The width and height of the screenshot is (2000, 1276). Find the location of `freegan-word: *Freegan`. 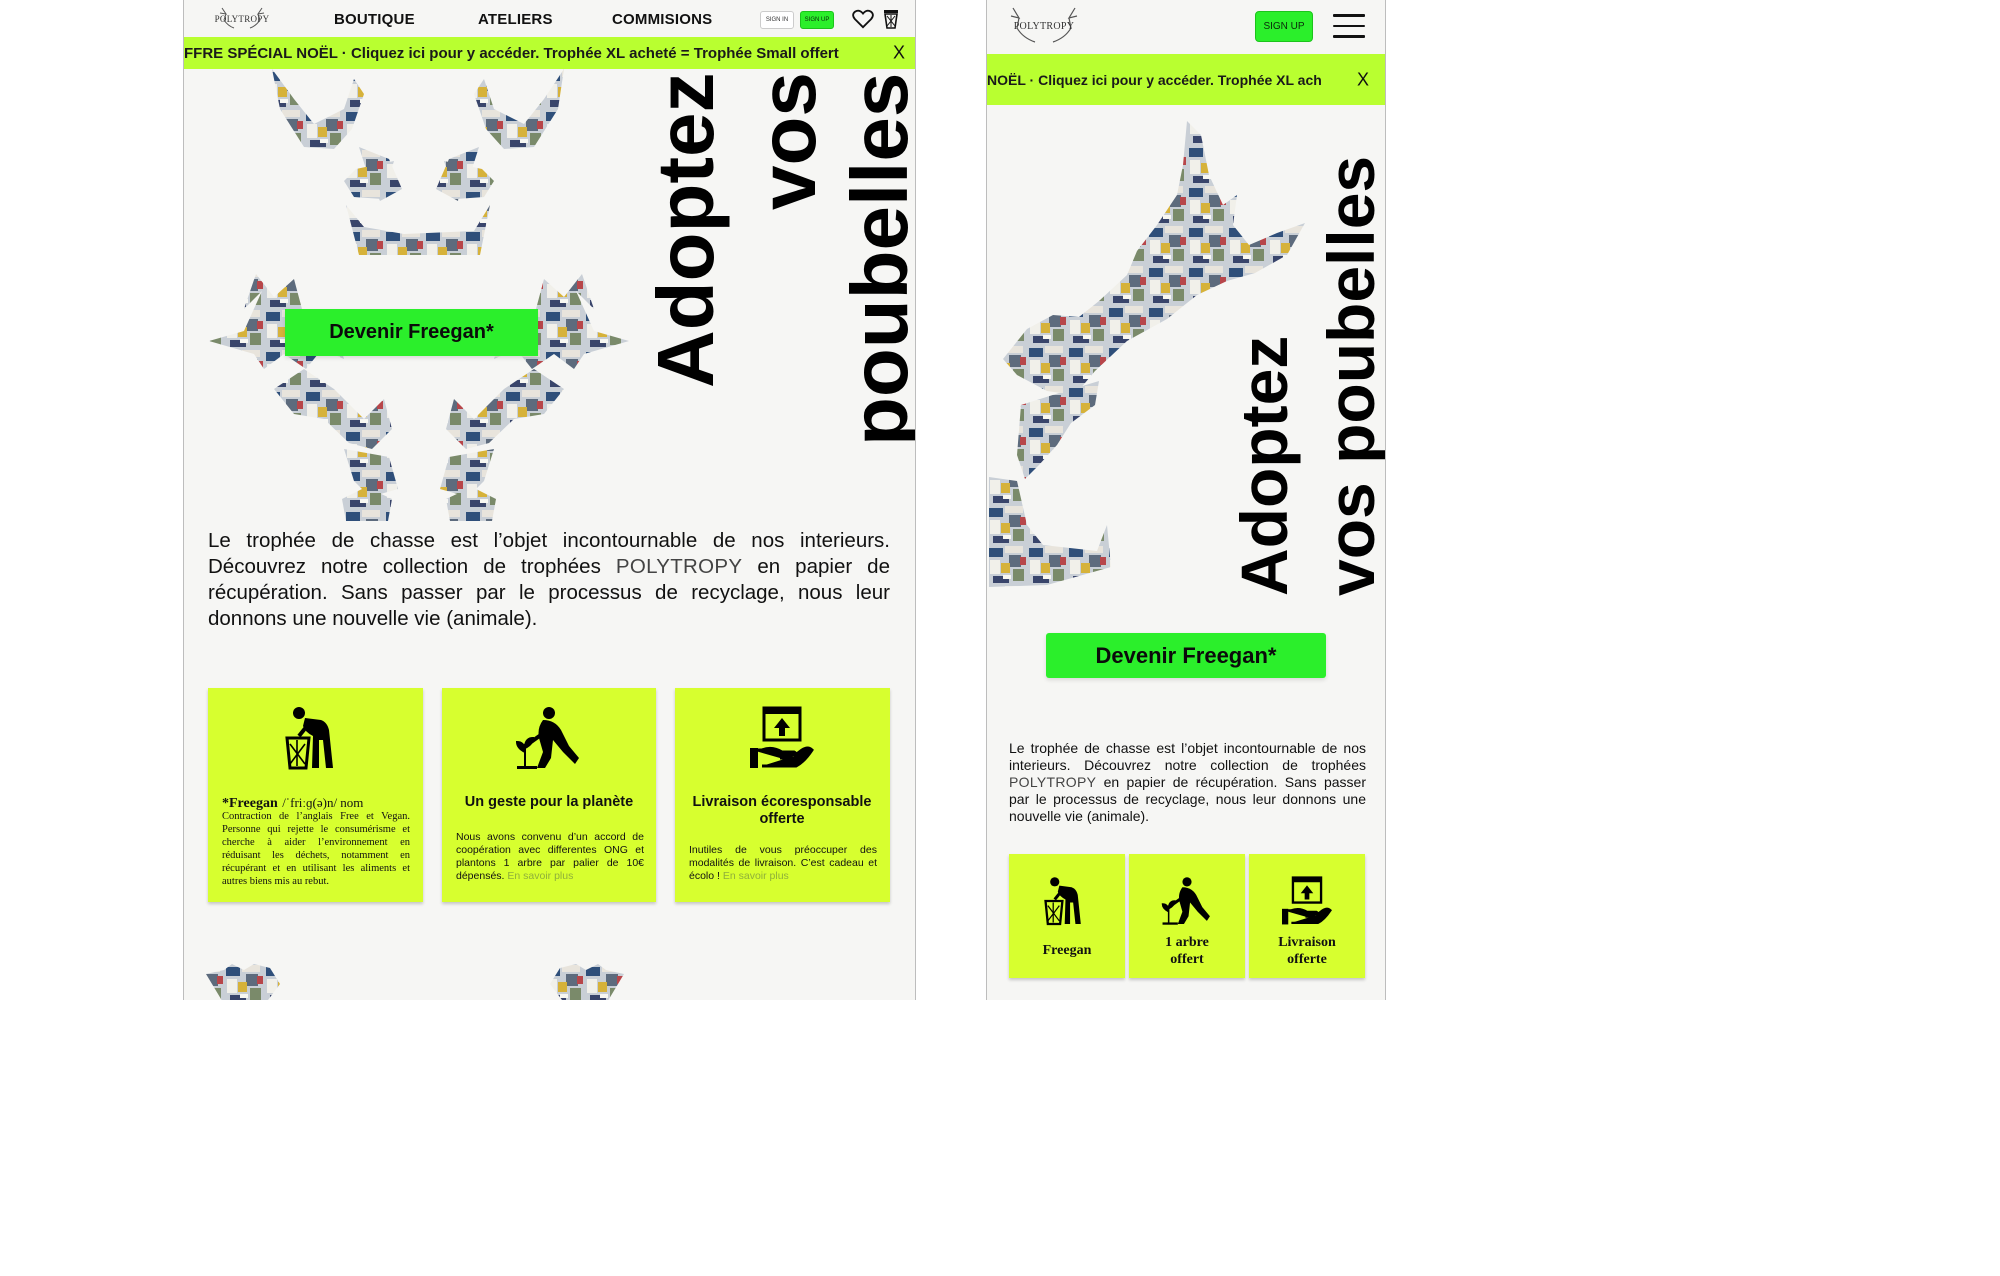

freegan-word: *Freegan is located at coordinates (250, 803).